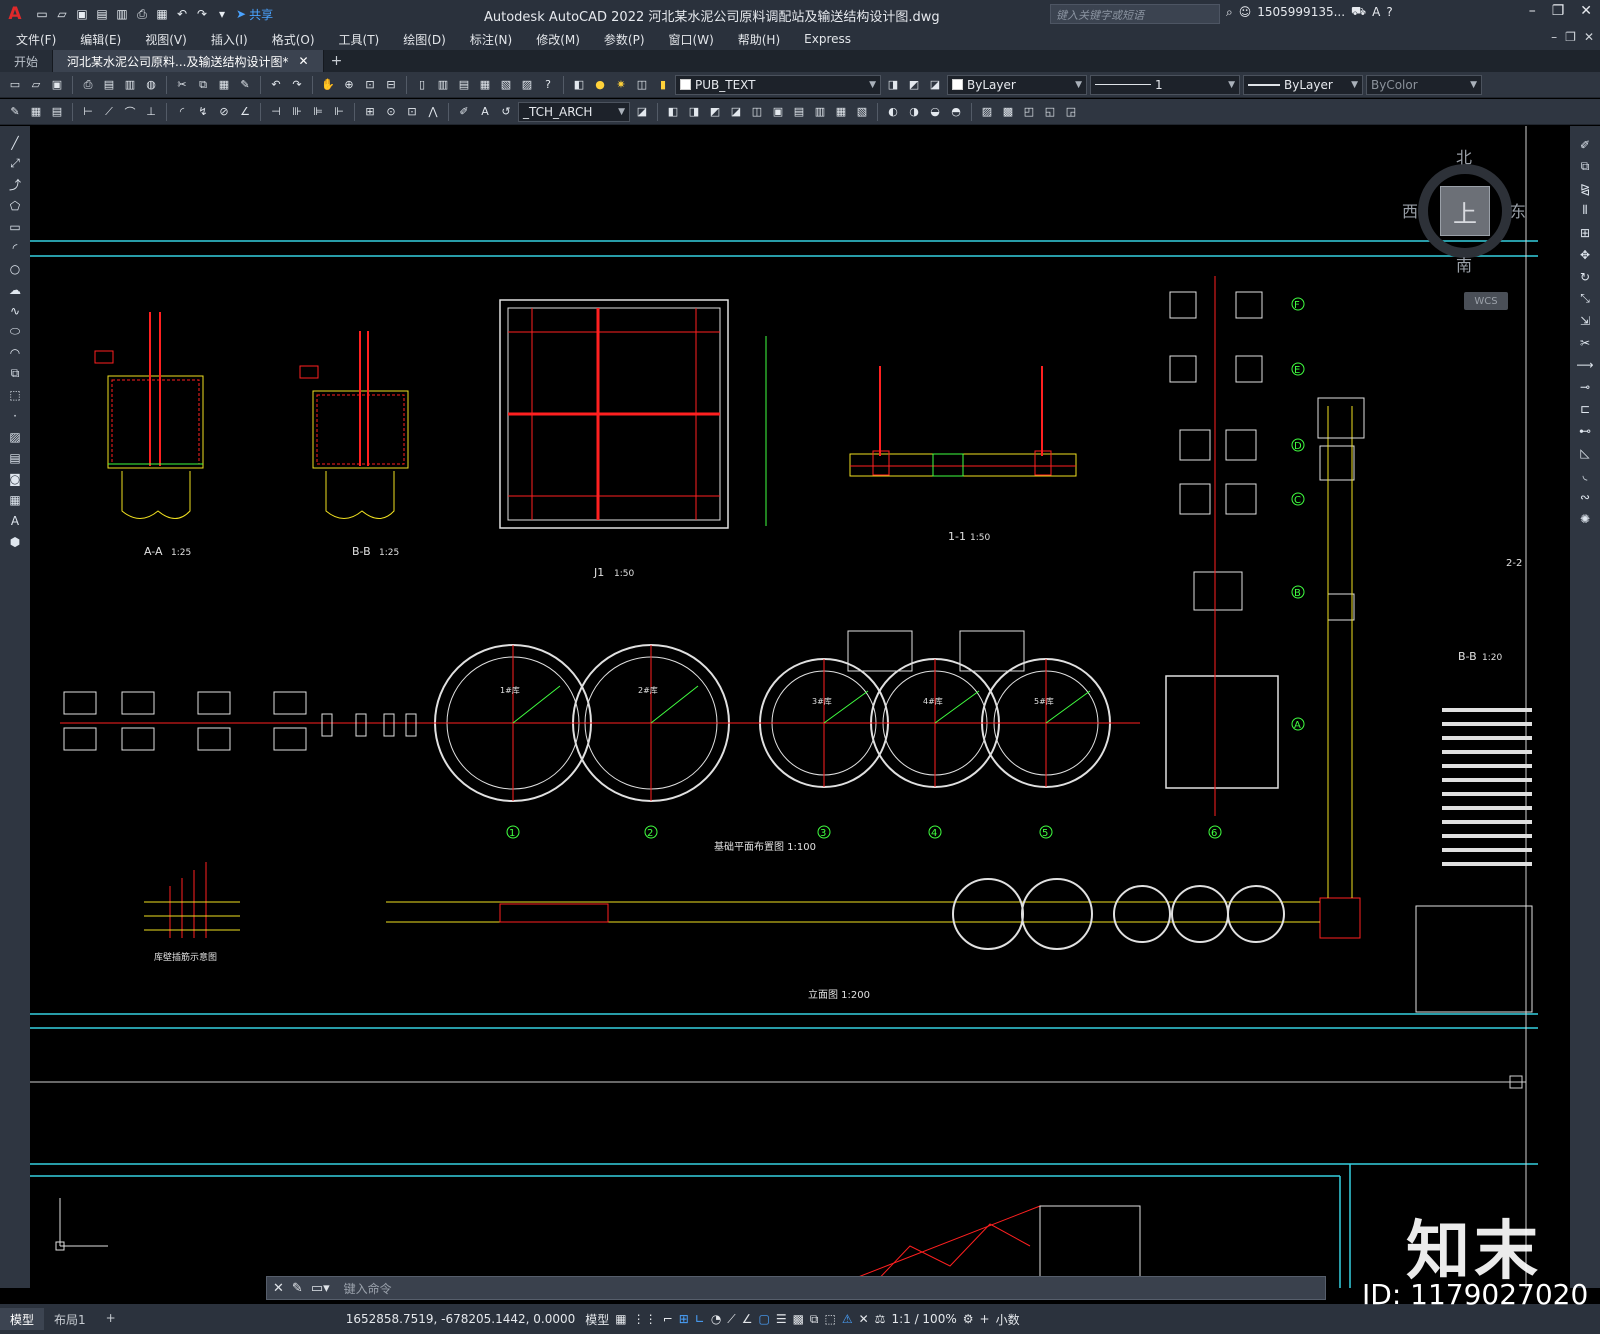 This screenshot has height=1334, width=1600. What do you see at coordinates (864, 1319) in the screenshot?
I see `auto-scale-icon: ✕` at bounding box center [864, 1319].